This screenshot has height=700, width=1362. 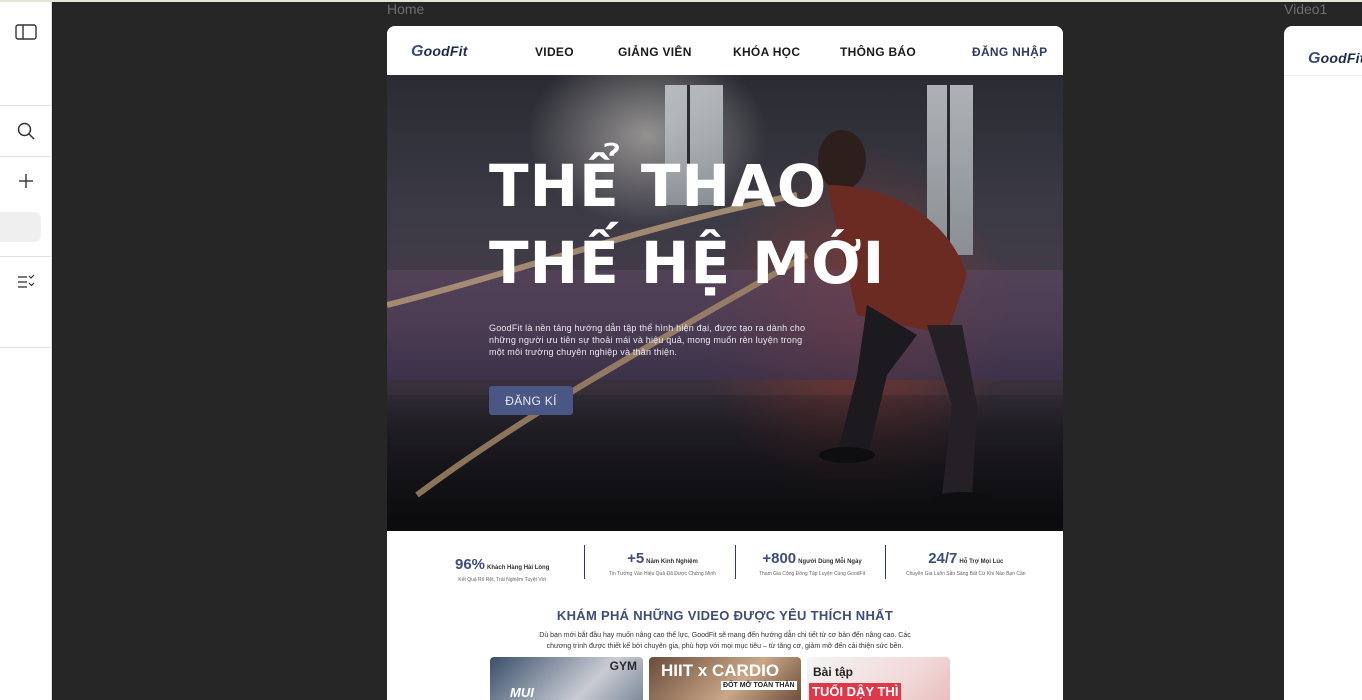 What do you see at coordinates (518, 568) in the screenshot?
I see `stat-label: Khách Hàng Hài Lòng` at bounding box center [518, 568].